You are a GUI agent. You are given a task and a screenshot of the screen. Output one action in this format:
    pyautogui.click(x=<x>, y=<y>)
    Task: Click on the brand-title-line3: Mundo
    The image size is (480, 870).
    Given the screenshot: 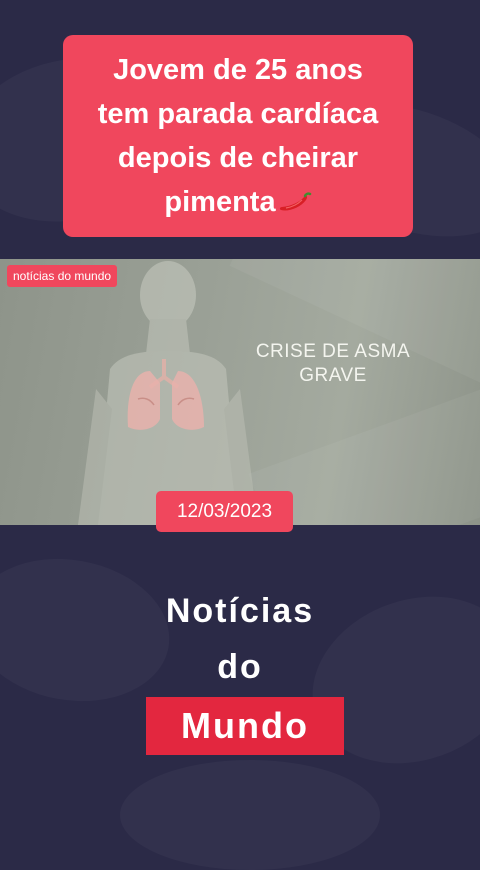 What is the action you would take?
    pyautogui.click(x=245, y=725)
    